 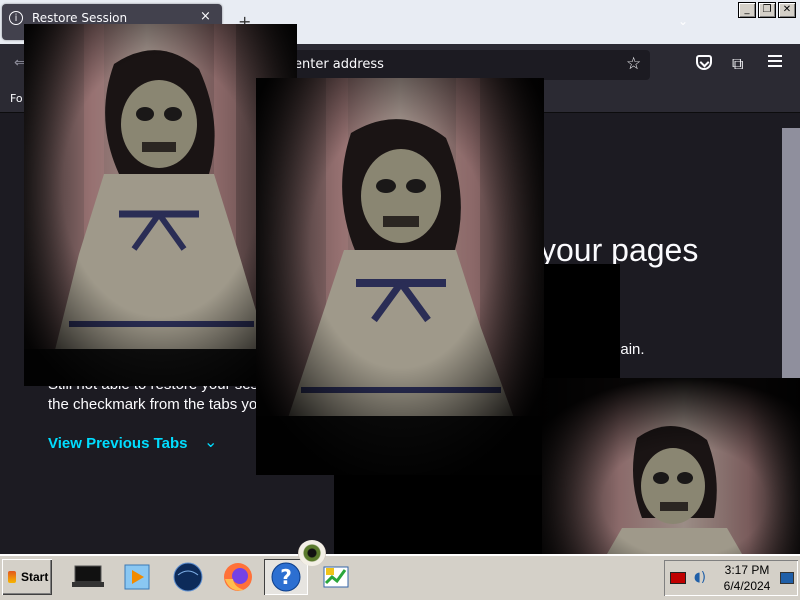 I want to click on info-icon: i, so click(x=16, y=18).